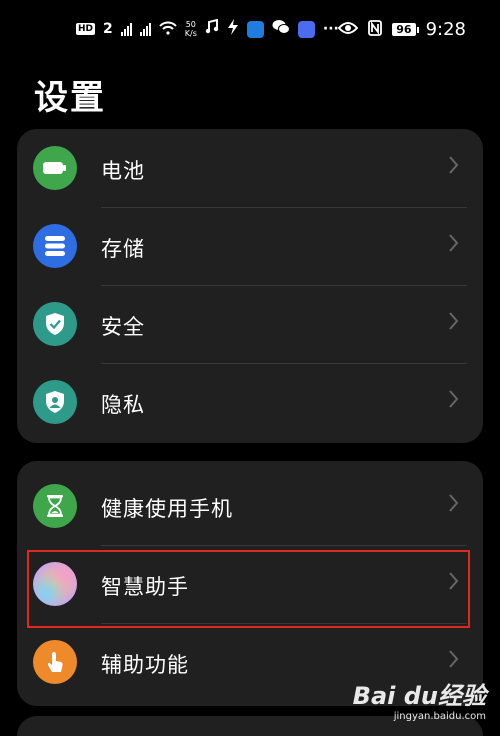  I want to click on settings-item-digital-balance: 健康使用手机, so click(250, 506).